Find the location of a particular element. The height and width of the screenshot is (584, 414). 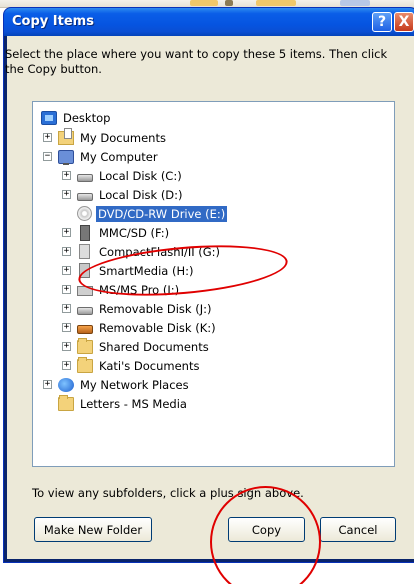

tree-item-katis-documents: + Kati's Documents is located at coordinates (131, 365).